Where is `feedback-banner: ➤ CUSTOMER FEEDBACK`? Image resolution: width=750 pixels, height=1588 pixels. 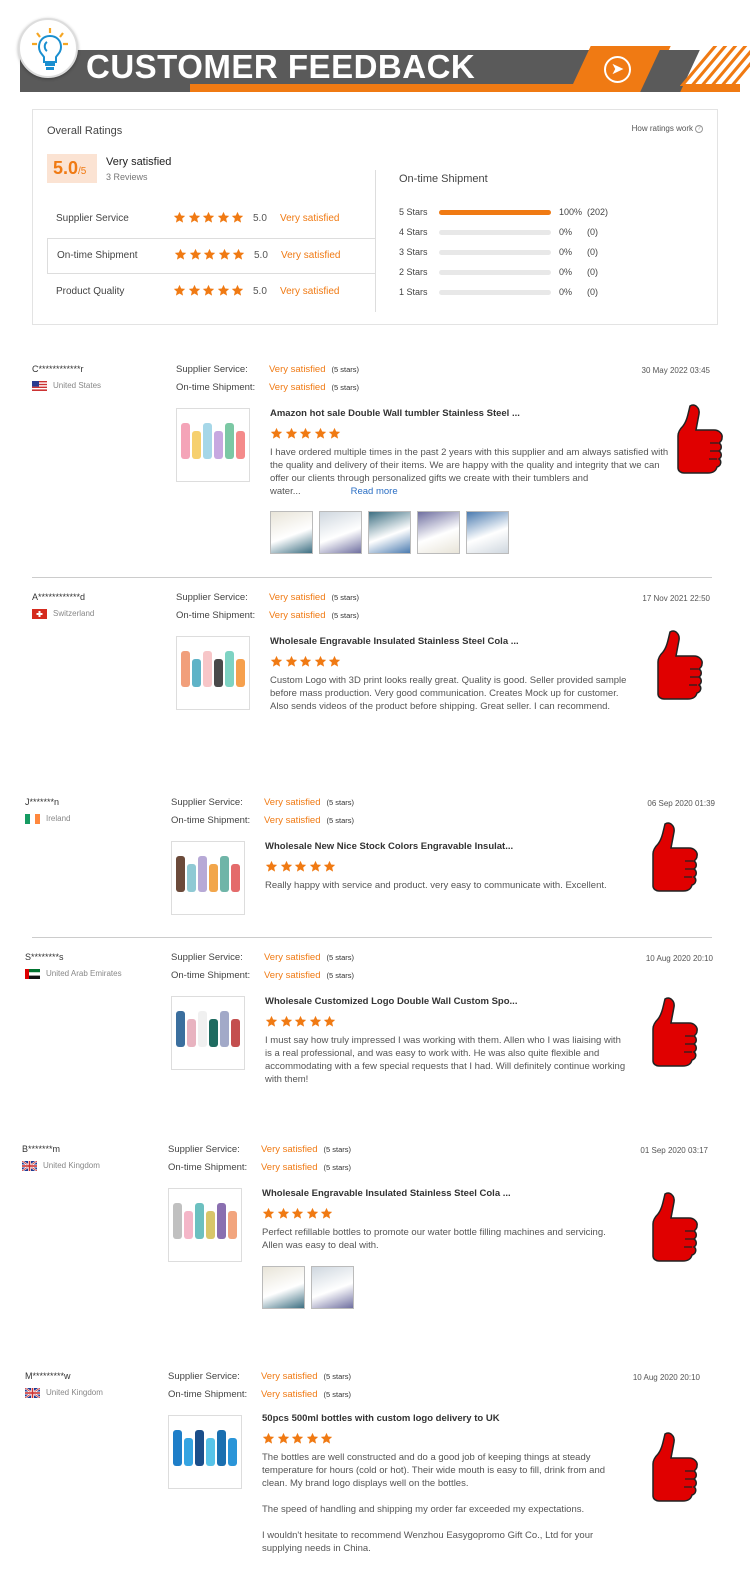
feedback-banner: ➤ CUSTOMER FEEDBACK is located at coordinates (375, 50).